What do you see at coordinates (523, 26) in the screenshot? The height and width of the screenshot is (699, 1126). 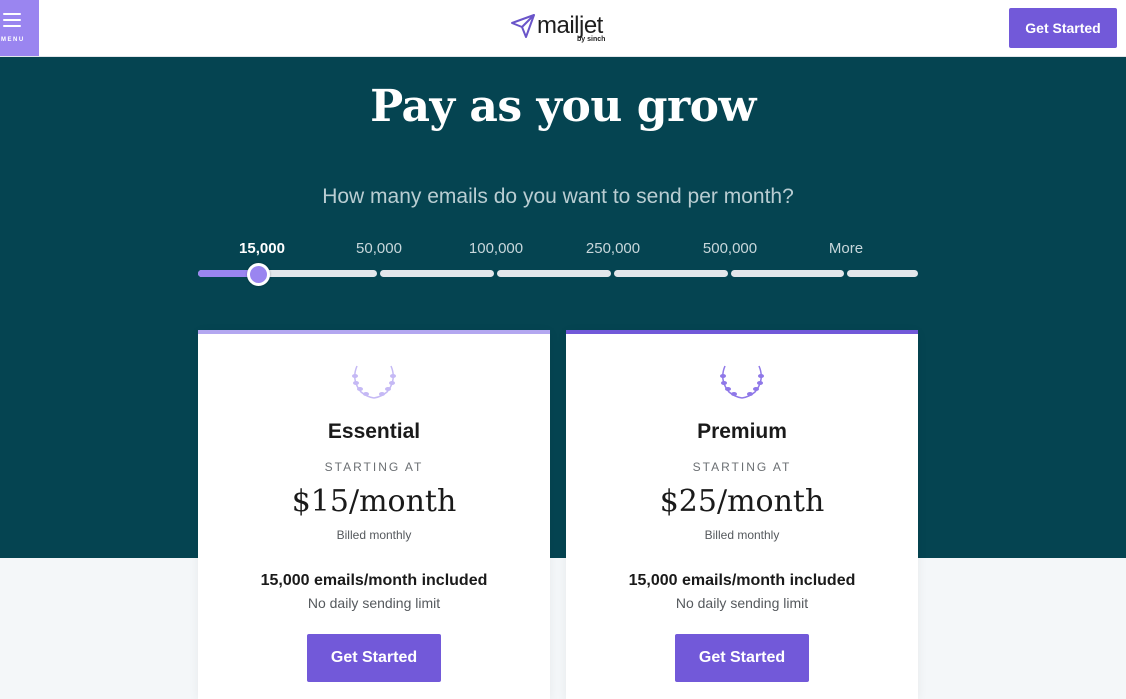 I see `paper-plane-icon` at bounding box center [523, 26].